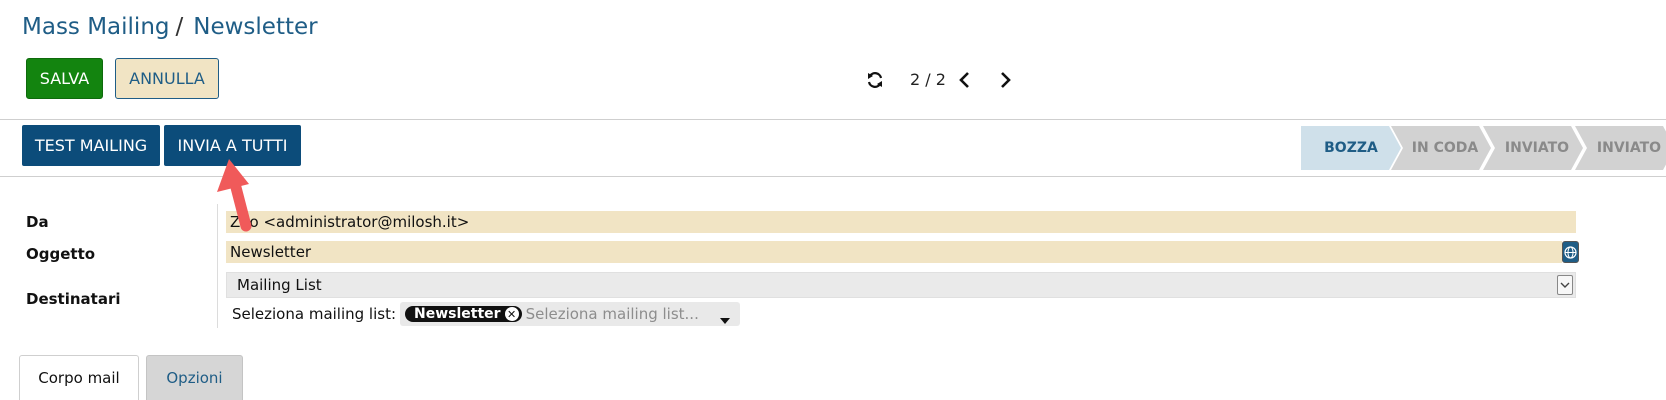  I want to click on breadcrumb-parent-link: Mass Mailing, so click(96, 27).